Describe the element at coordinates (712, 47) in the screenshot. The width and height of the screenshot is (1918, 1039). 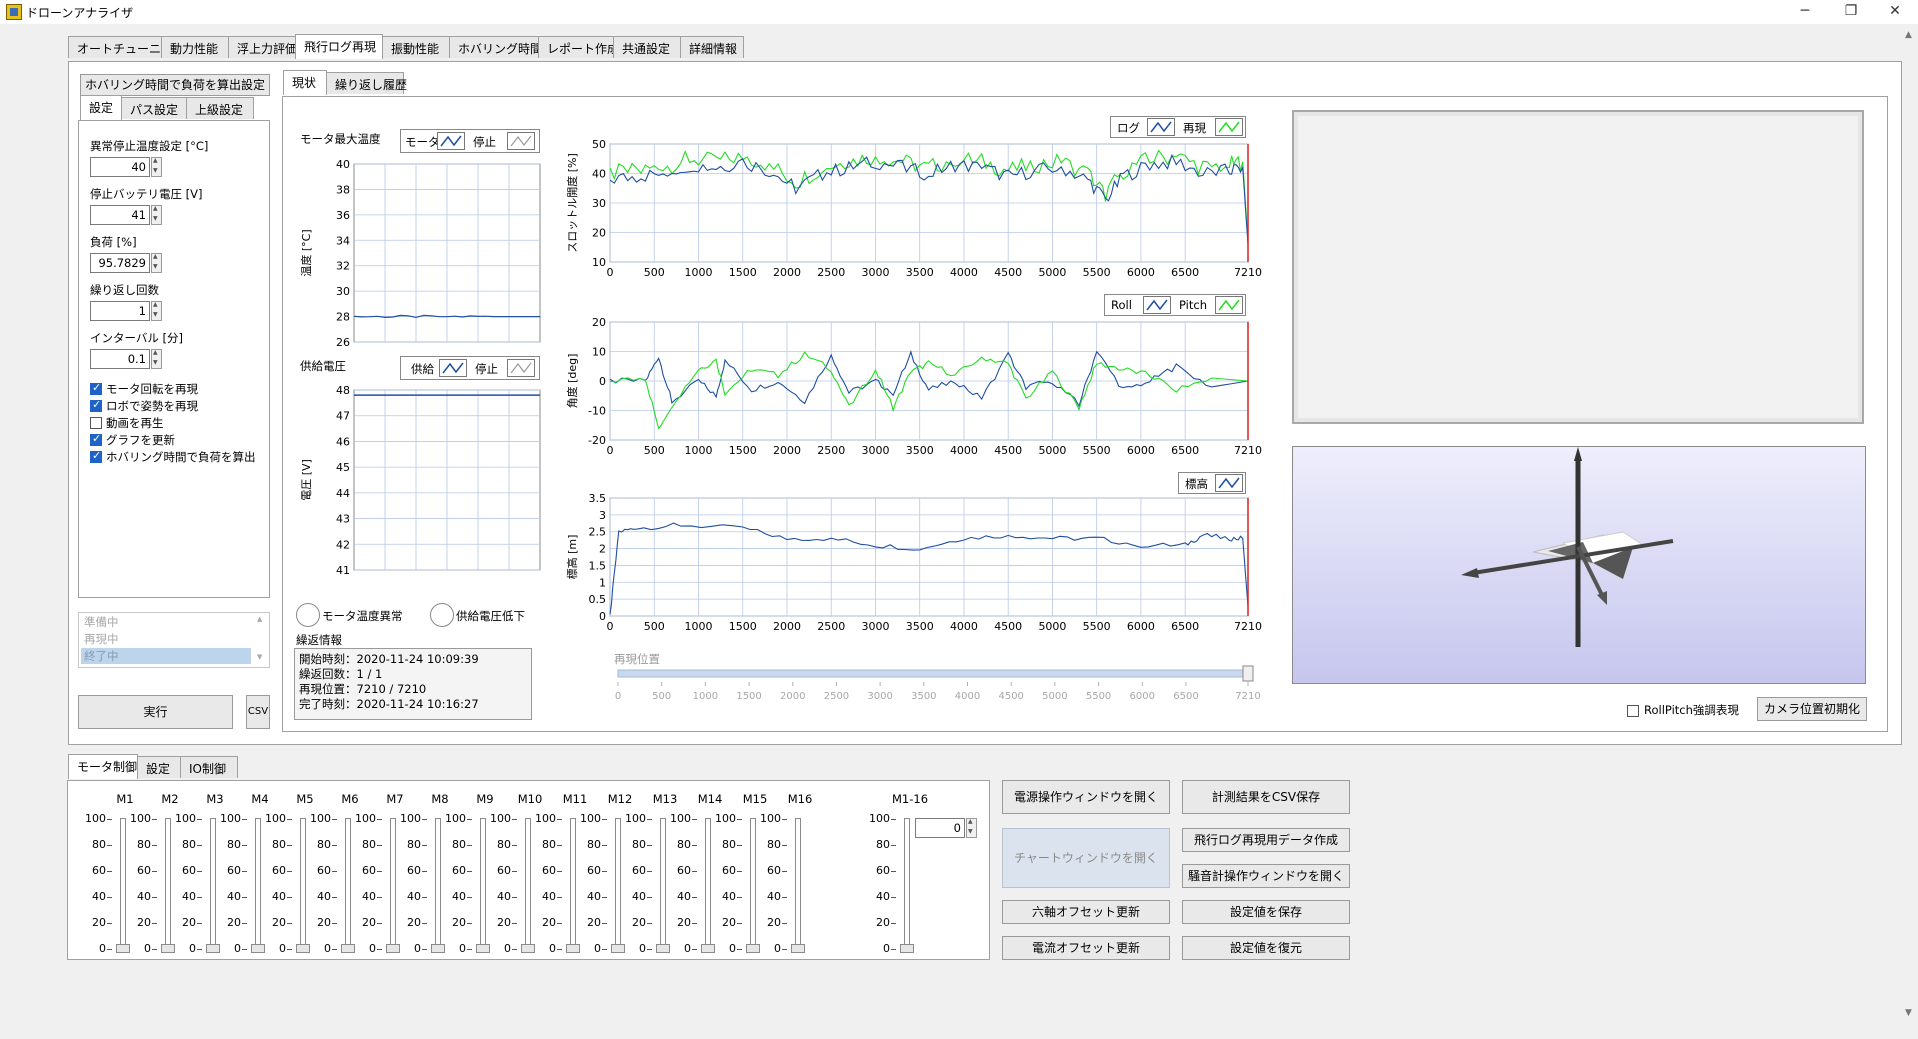
I see `main-tab-8: 詳細情報` at that location.